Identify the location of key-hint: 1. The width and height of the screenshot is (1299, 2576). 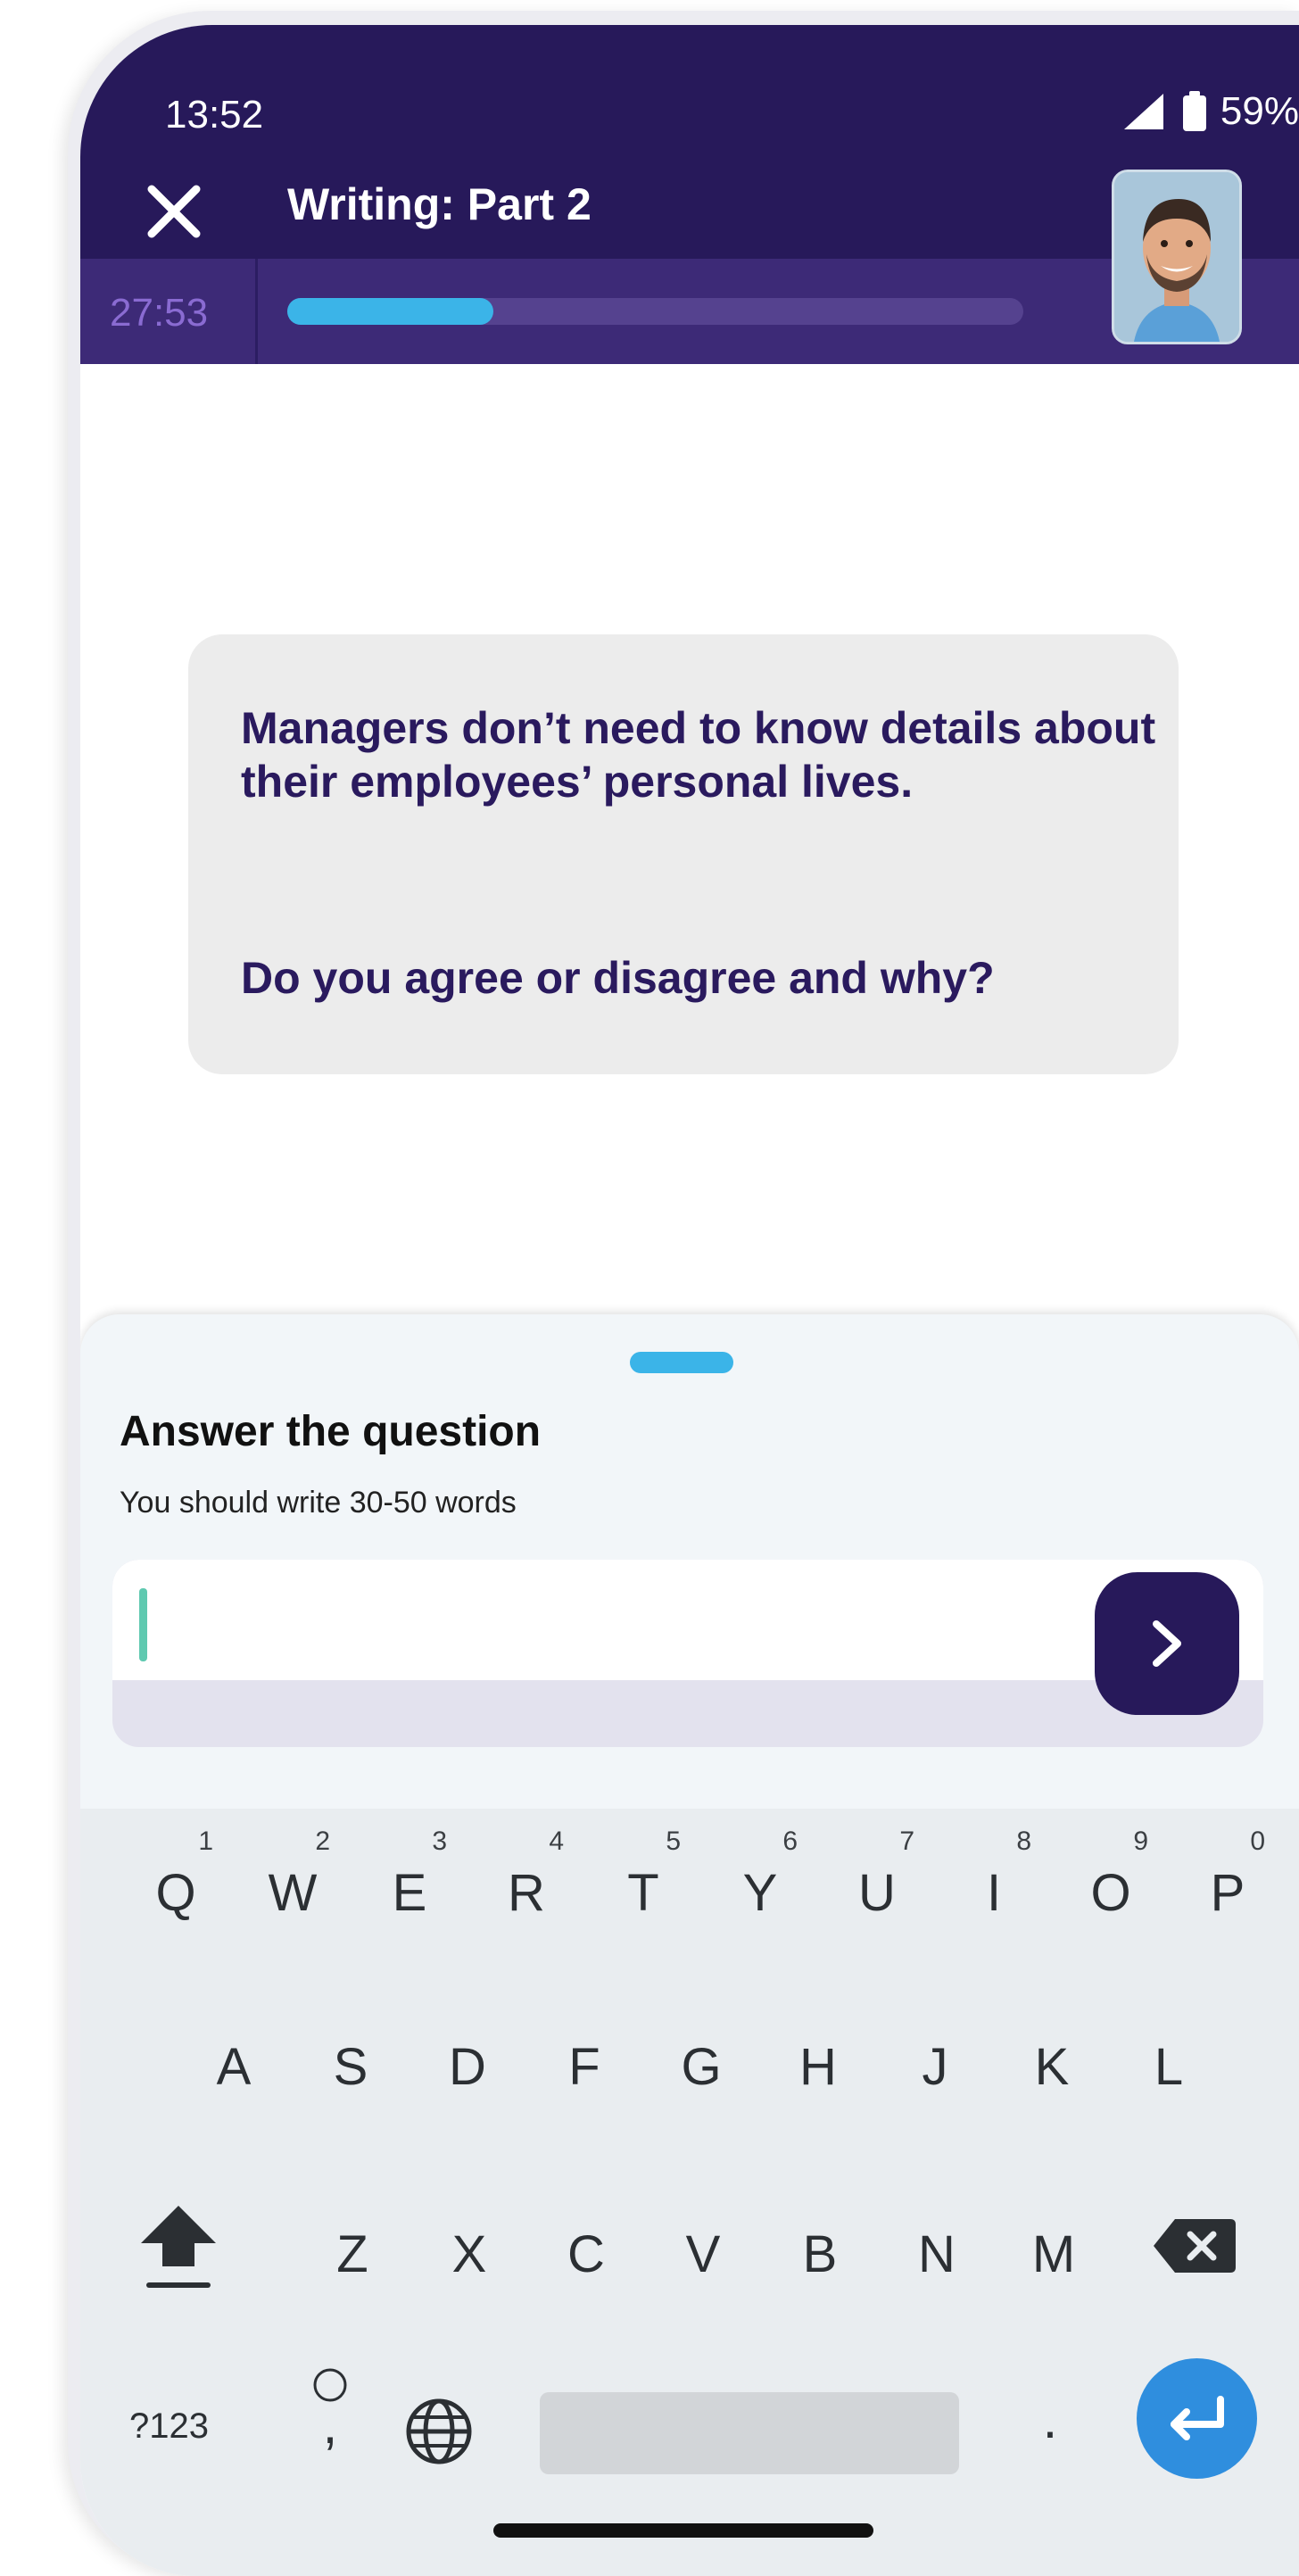
(206, 1841).